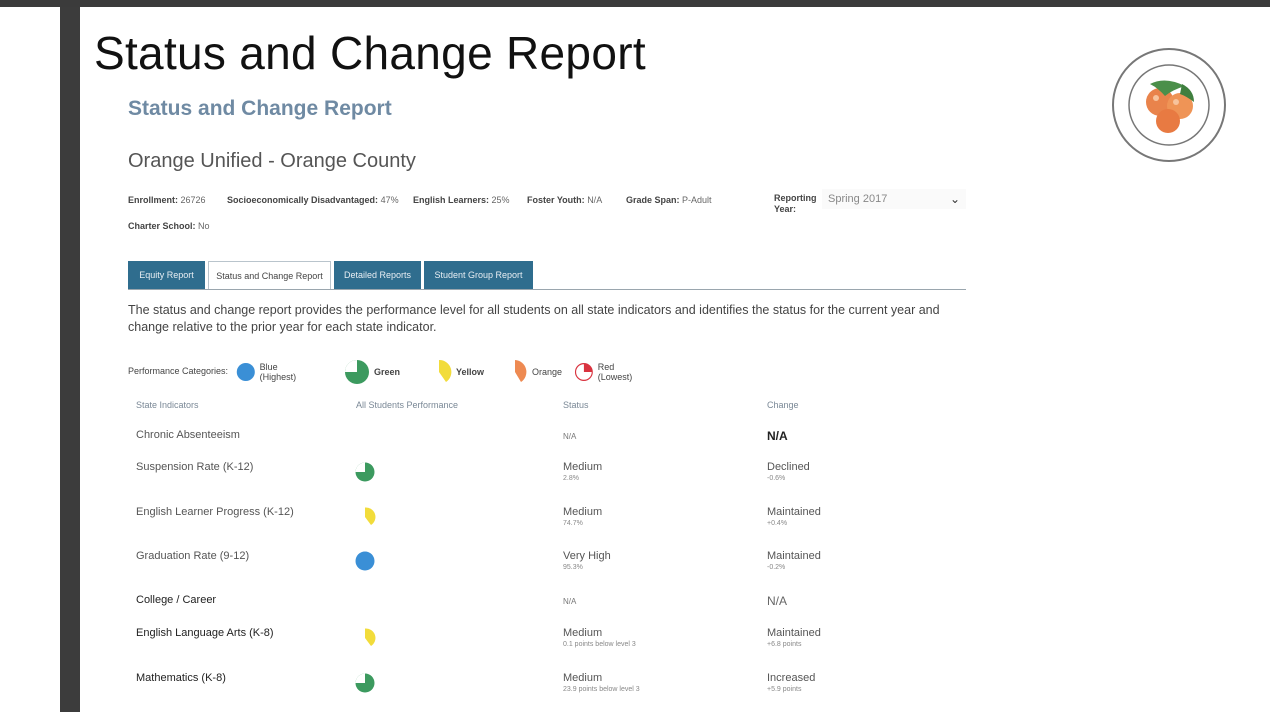 This screenshot has width=1270, height=712. What do you see at coordinates (583, 372) in the screenshot?
I see `red-performance-icon` at bounding box center [583, 372].